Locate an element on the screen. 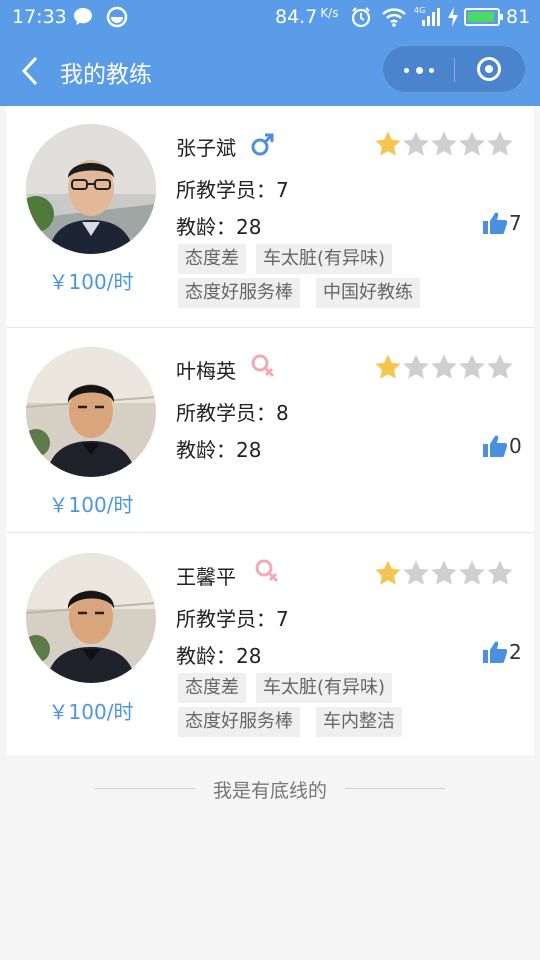  battery-icon is located at coordinates (483, 17).